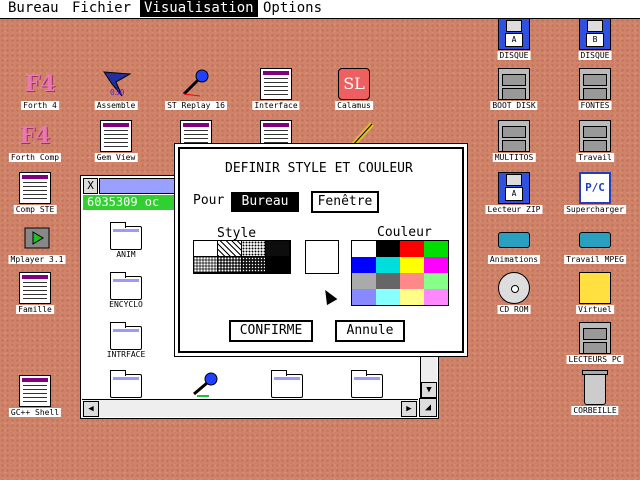  Describe the element at coordinates (354, 105) in the screenshot. I see `icon-label: Calamus` at that location.